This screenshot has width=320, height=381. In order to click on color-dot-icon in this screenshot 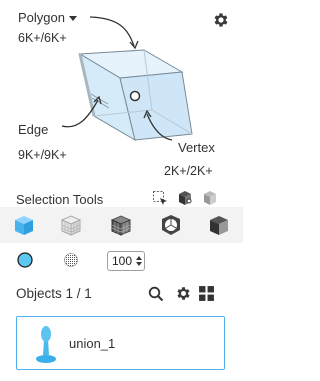, I will do `click(25, 260)`.